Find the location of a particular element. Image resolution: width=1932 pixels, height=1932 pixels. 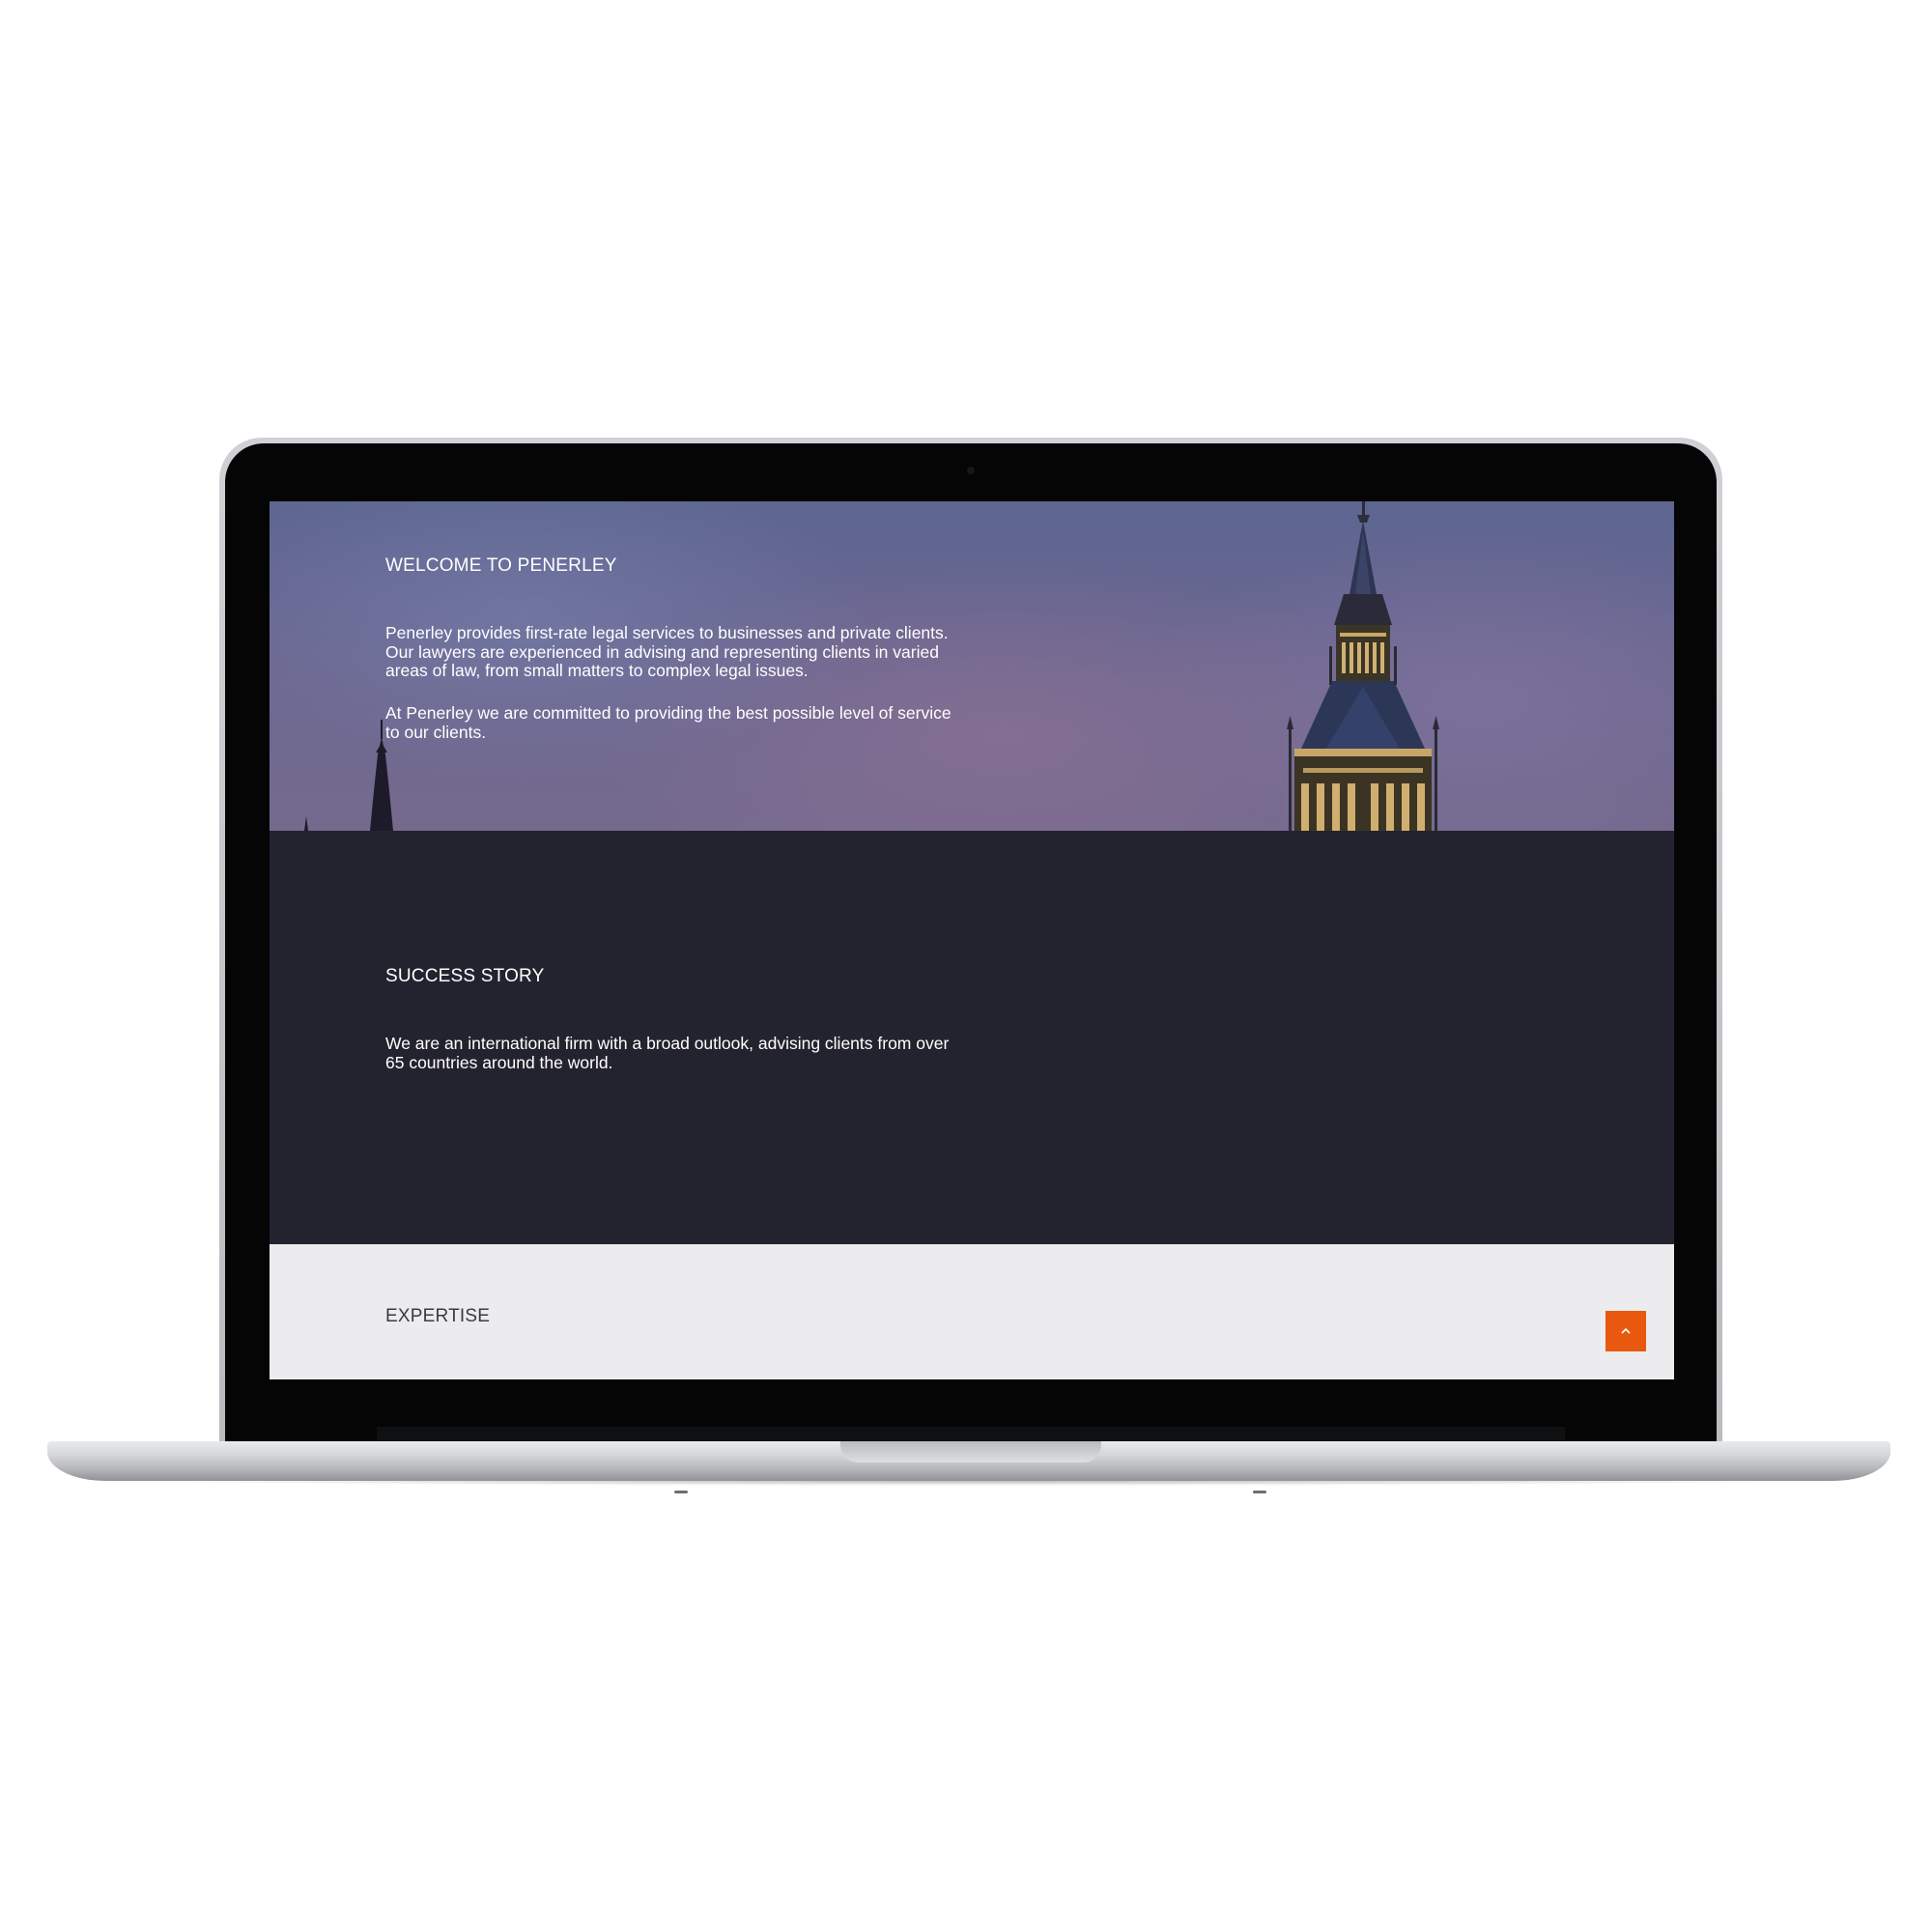

chevron-up-icon is located at coordinates (1626, 1330).